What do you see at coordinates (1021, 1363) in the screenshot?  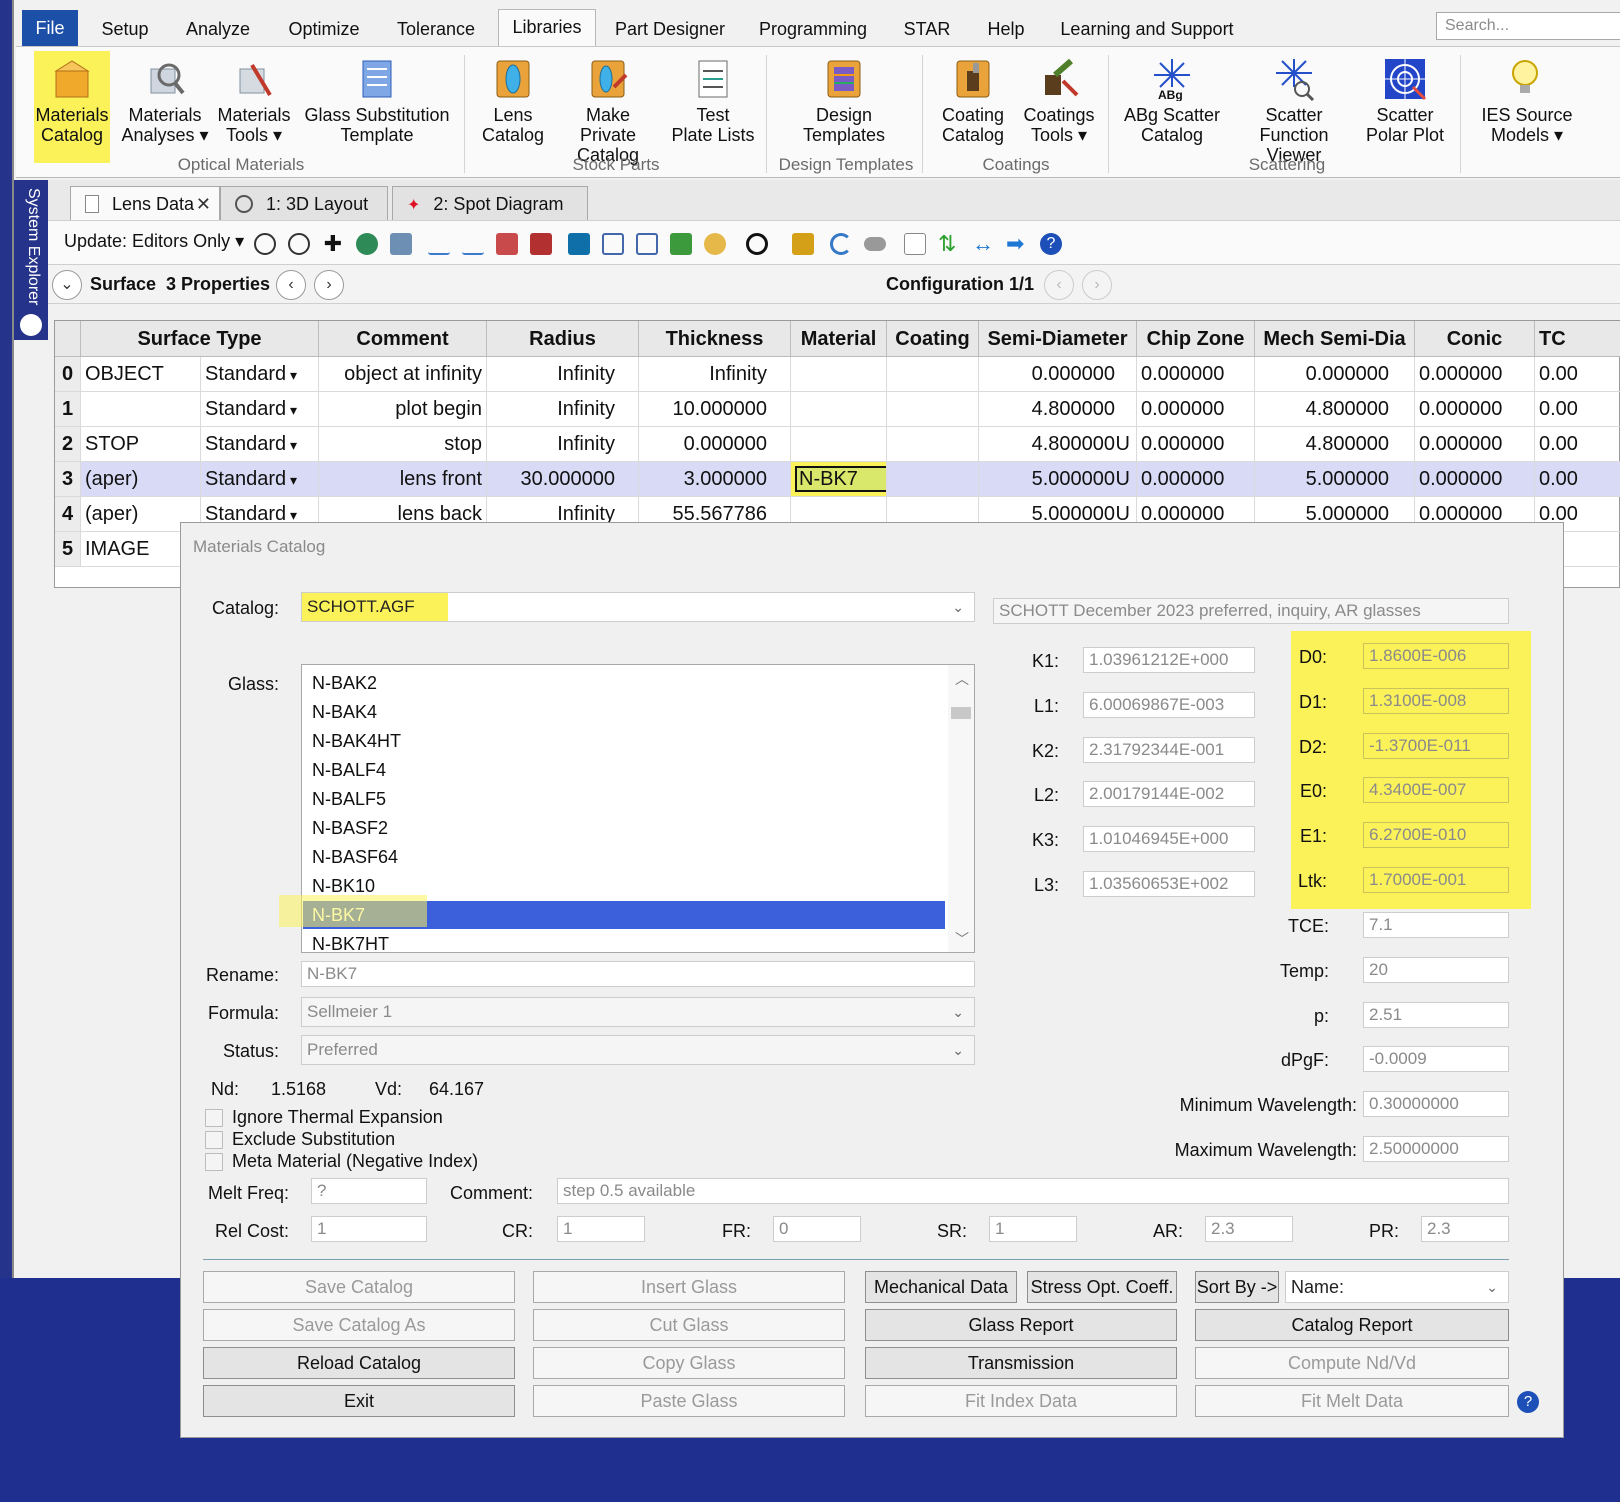 I see `transmission-button: Transmission` at bounding box center [1021, 1363].